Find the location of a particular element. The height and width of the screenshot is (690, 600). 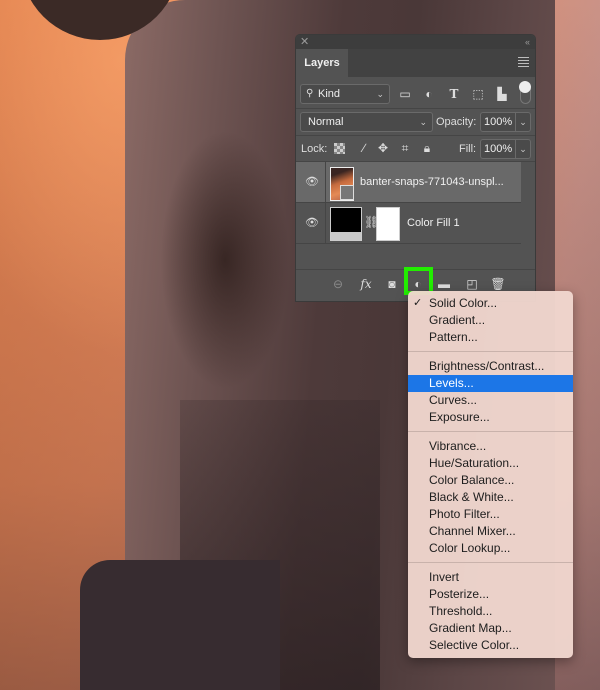

blend-mode-value: Normal is located at coordinates (326, 122).